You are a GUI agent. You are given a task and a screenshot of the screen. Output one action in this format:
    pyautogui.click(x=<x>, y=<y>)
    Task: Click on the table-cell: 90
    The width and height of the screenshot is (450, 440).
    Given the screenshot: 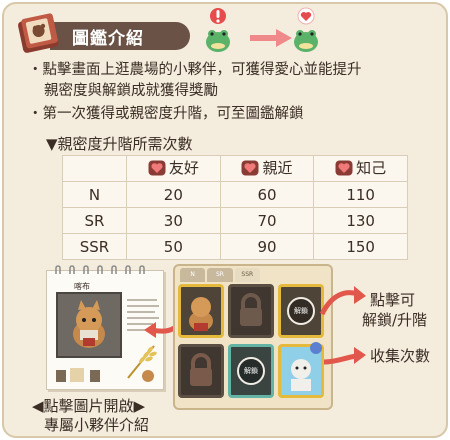 What is the action you would take?
    pyautogui.click(x=267, y=246)
    